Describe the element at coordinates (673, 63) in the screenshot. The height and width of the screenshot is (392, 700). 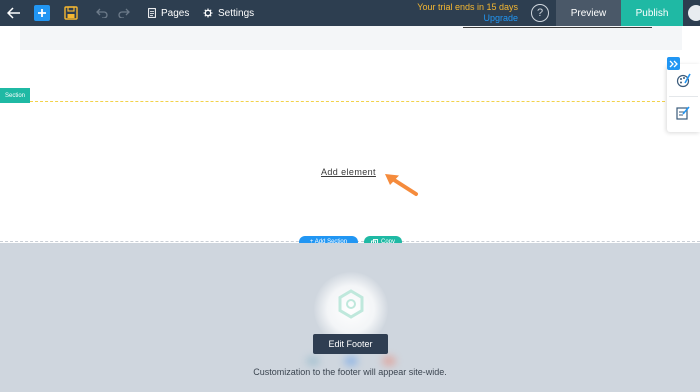
I see `expand-icon` at that location.